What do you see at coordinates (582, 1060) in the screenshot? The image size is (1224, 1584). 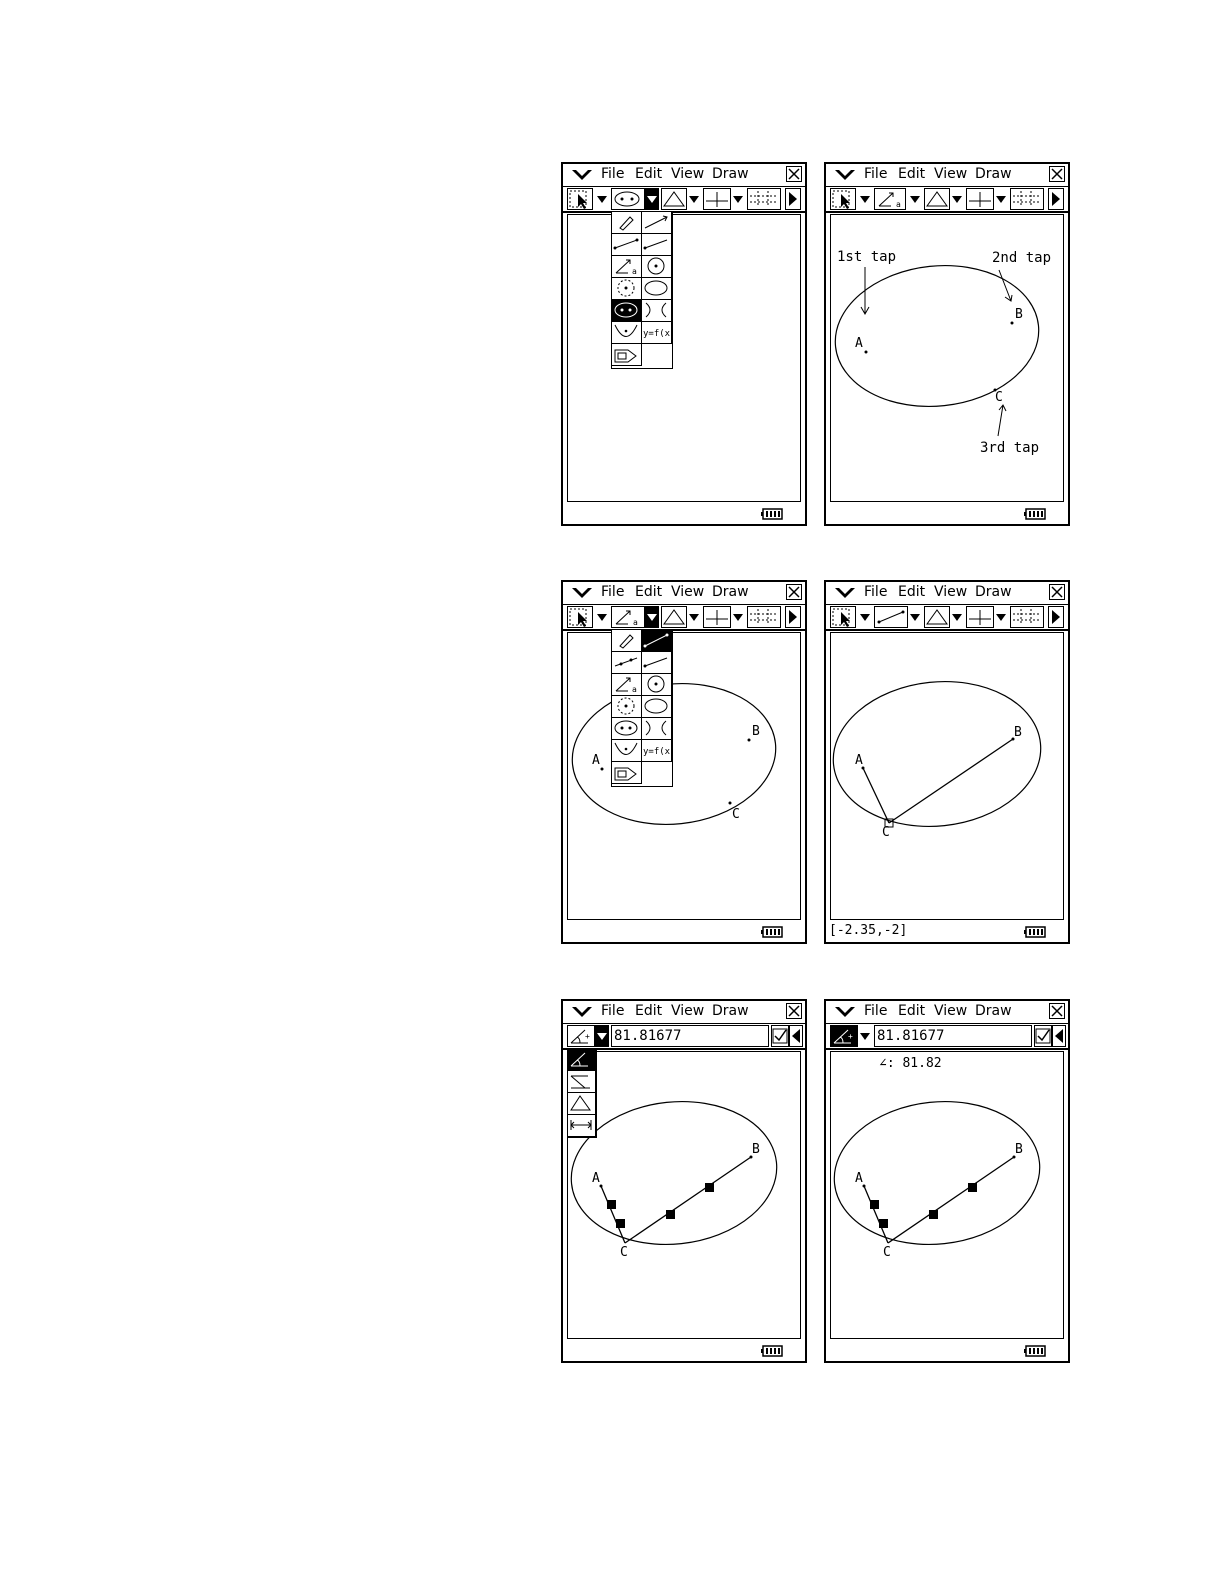 I see `angle-measure-option` at bounding box center [582, 1060].